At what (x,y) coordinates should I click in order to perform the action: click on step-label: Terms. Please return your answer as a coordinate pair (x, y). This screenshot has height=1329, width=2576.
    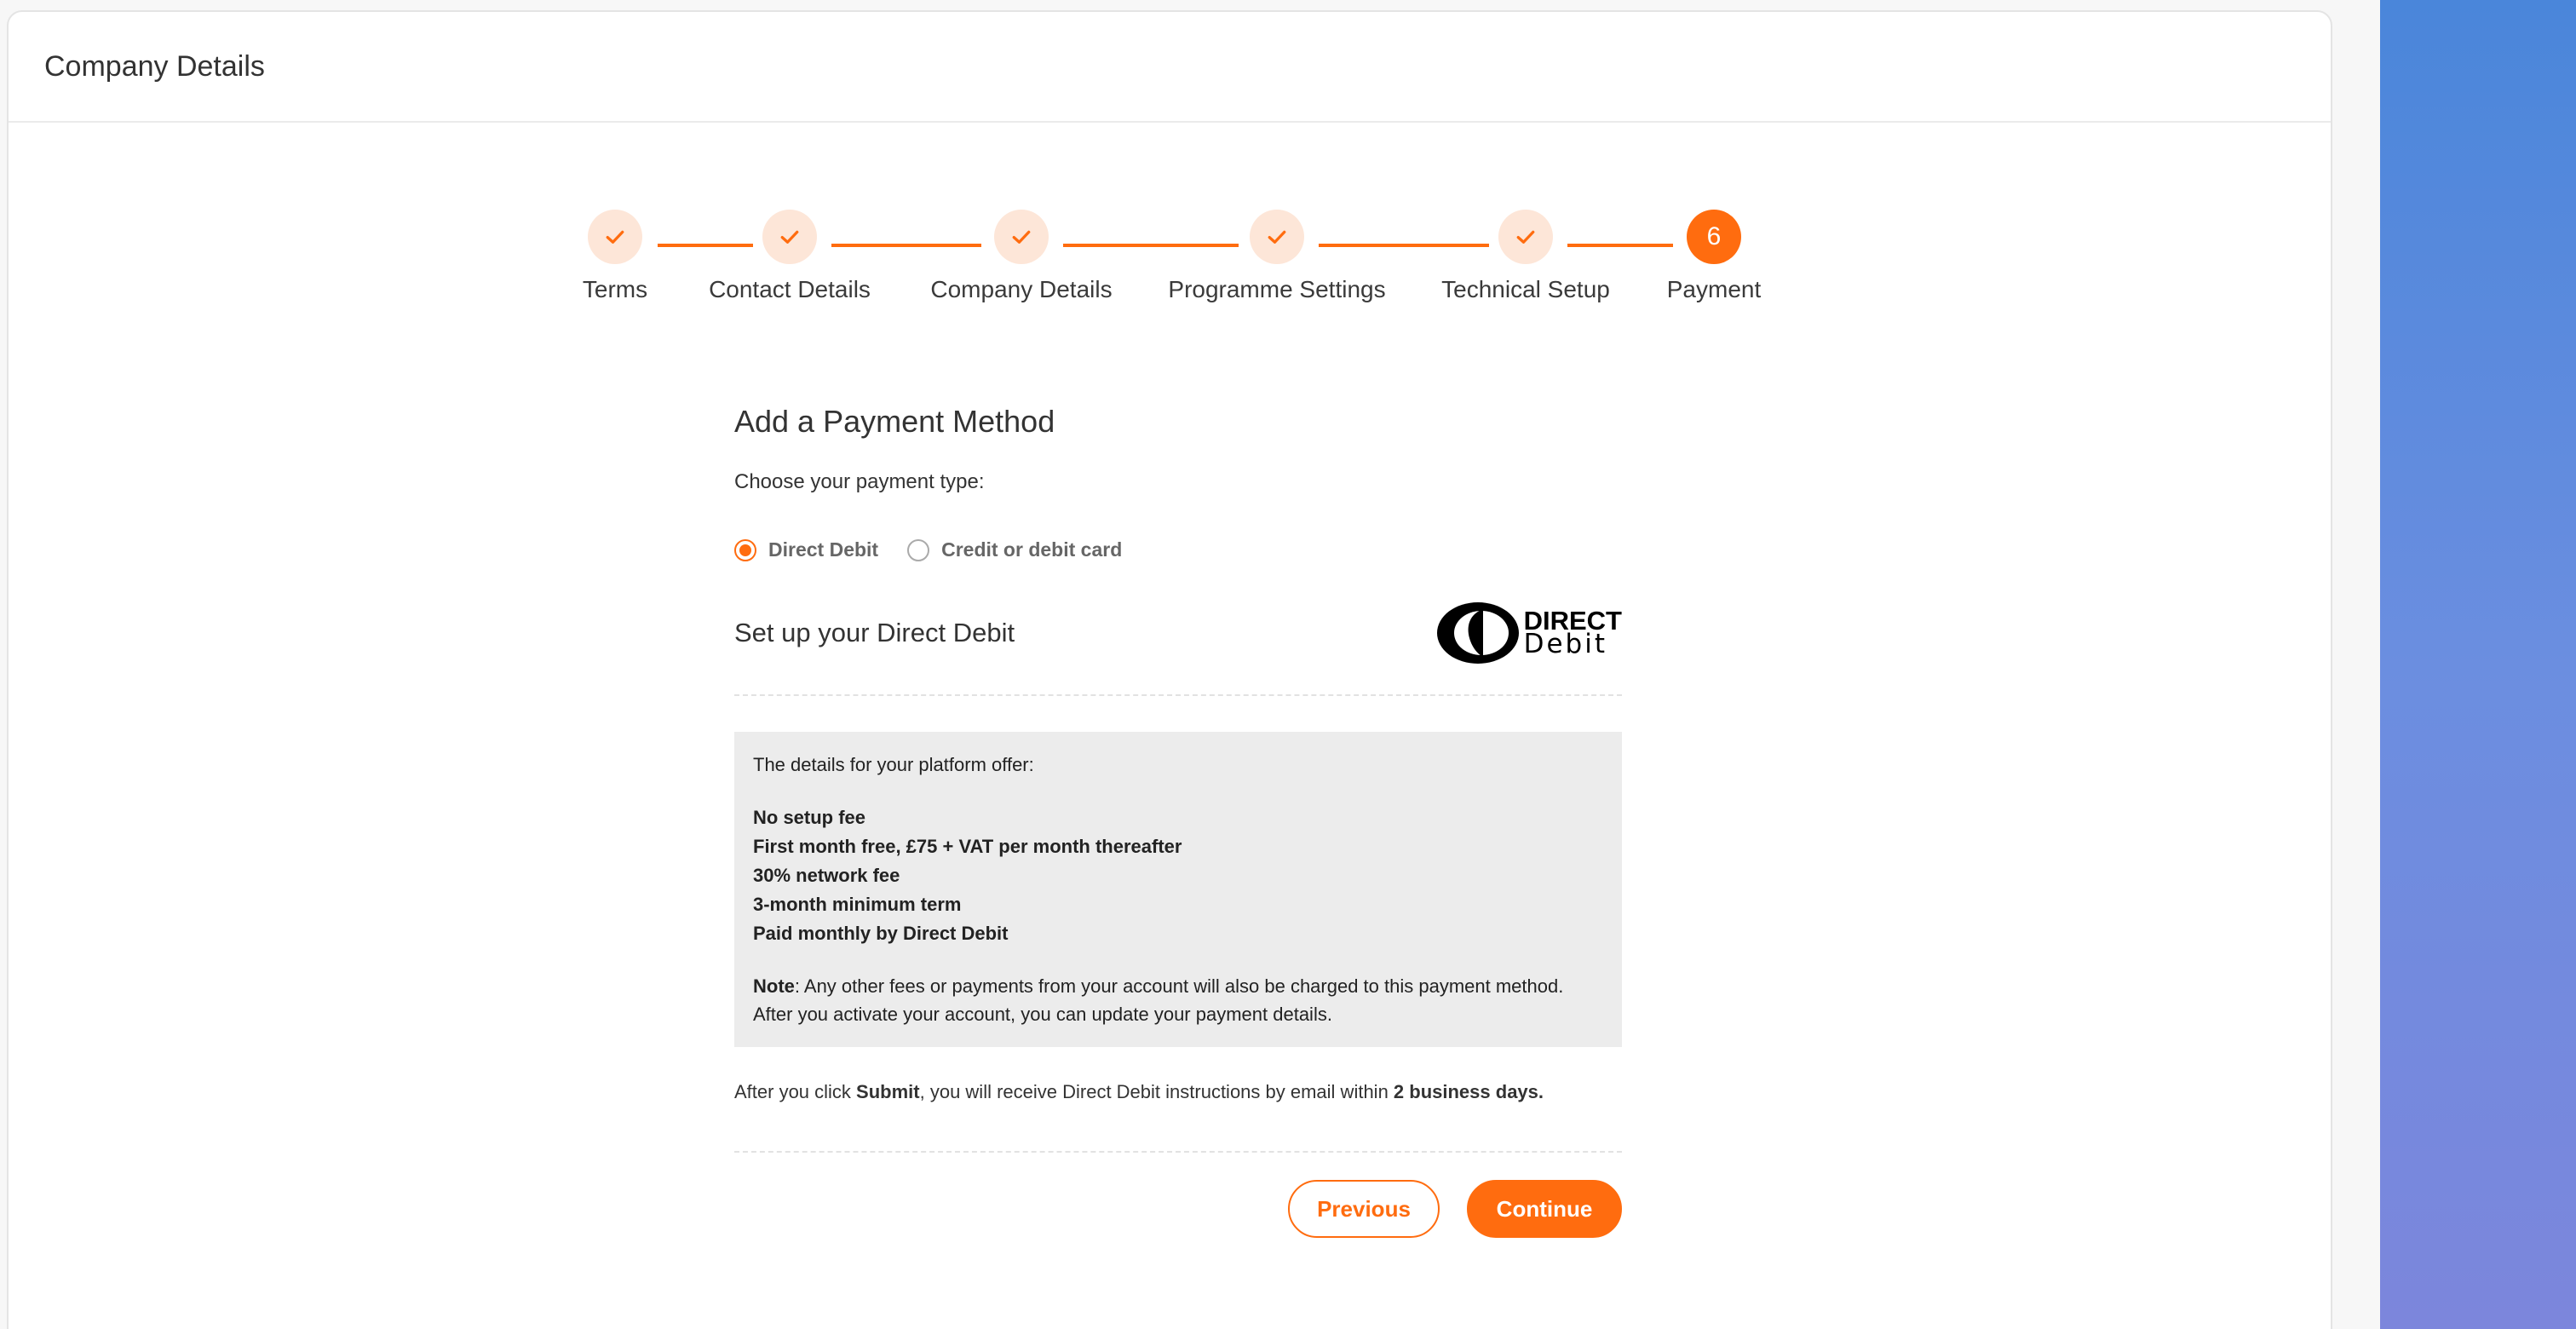
    Looking at the image, I should click on (615, 289).